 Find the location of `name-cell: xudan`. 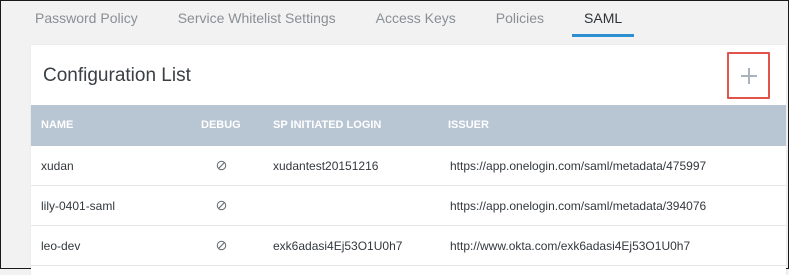

name-cell: xudan is located at coordinates (57, 166).